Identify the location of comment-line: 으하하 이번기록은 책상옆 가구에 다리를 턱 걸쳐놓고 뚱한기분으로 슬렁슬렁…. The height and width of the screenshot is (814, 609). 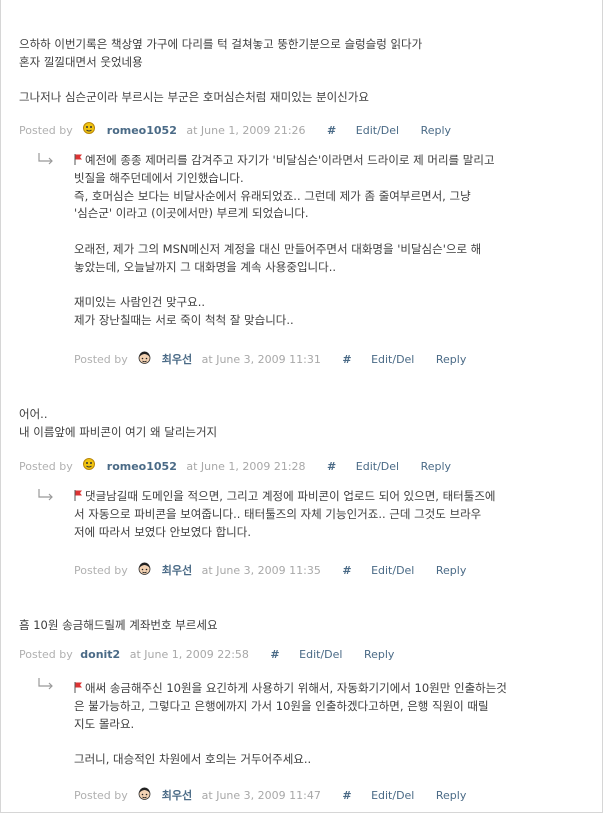
(221, 44).